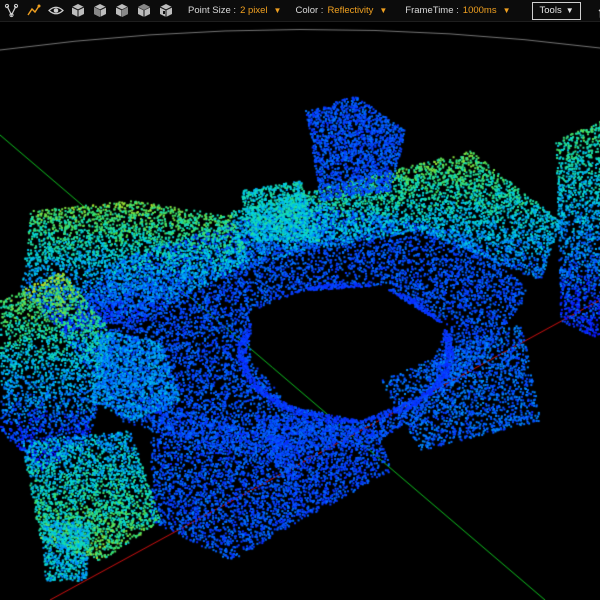 Image resolution: width=600 pixels, height=600 pixels. Describe the element at coordinates (254, 10) in the screenshot. I see `point-size-value: 2 pixel` at that location.